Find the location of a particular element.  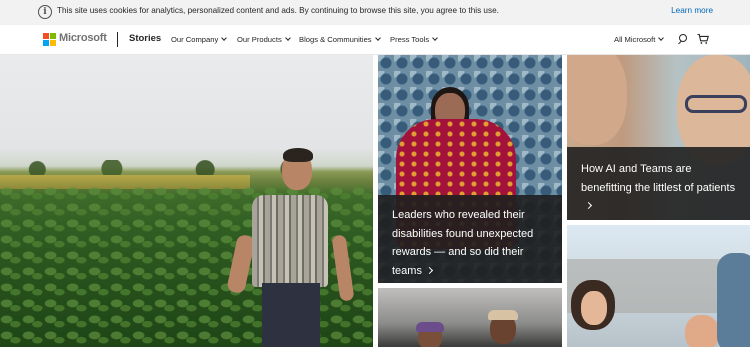

microsoft-logo-icon is located at coordinates (49, 39).